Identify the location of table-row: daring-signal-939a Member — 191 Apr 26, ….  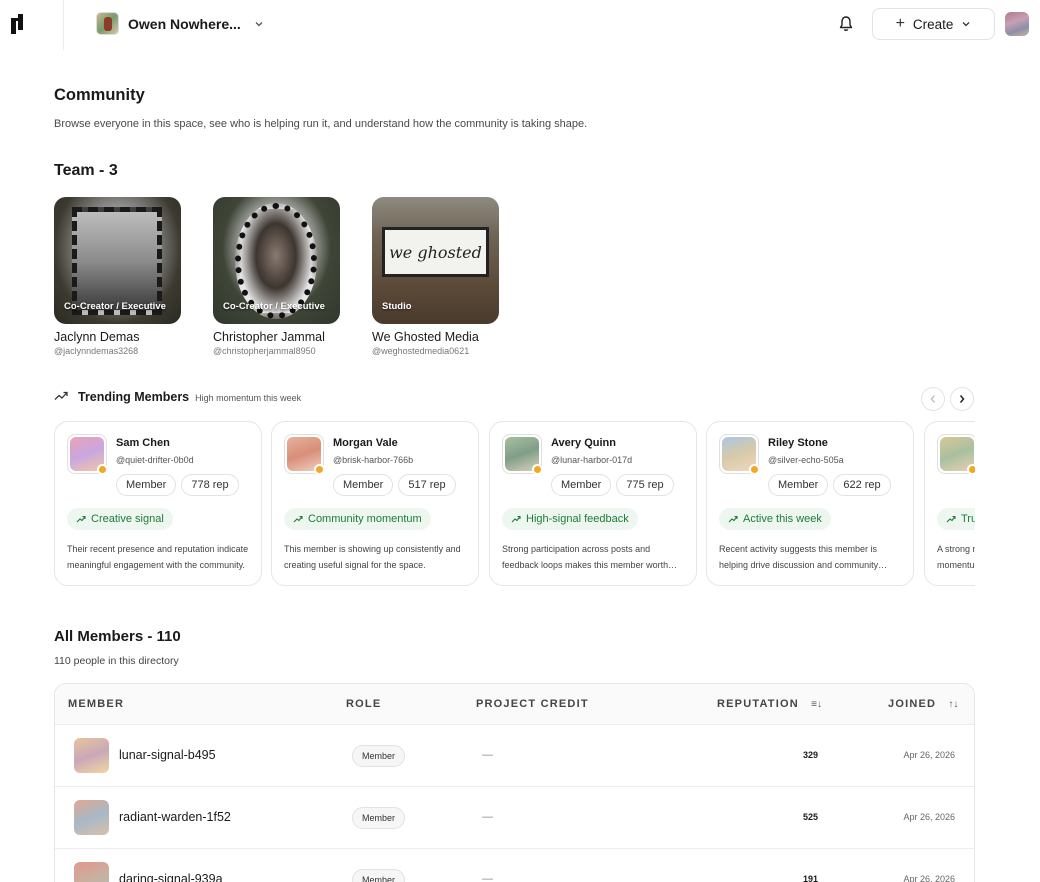
(514, 865).